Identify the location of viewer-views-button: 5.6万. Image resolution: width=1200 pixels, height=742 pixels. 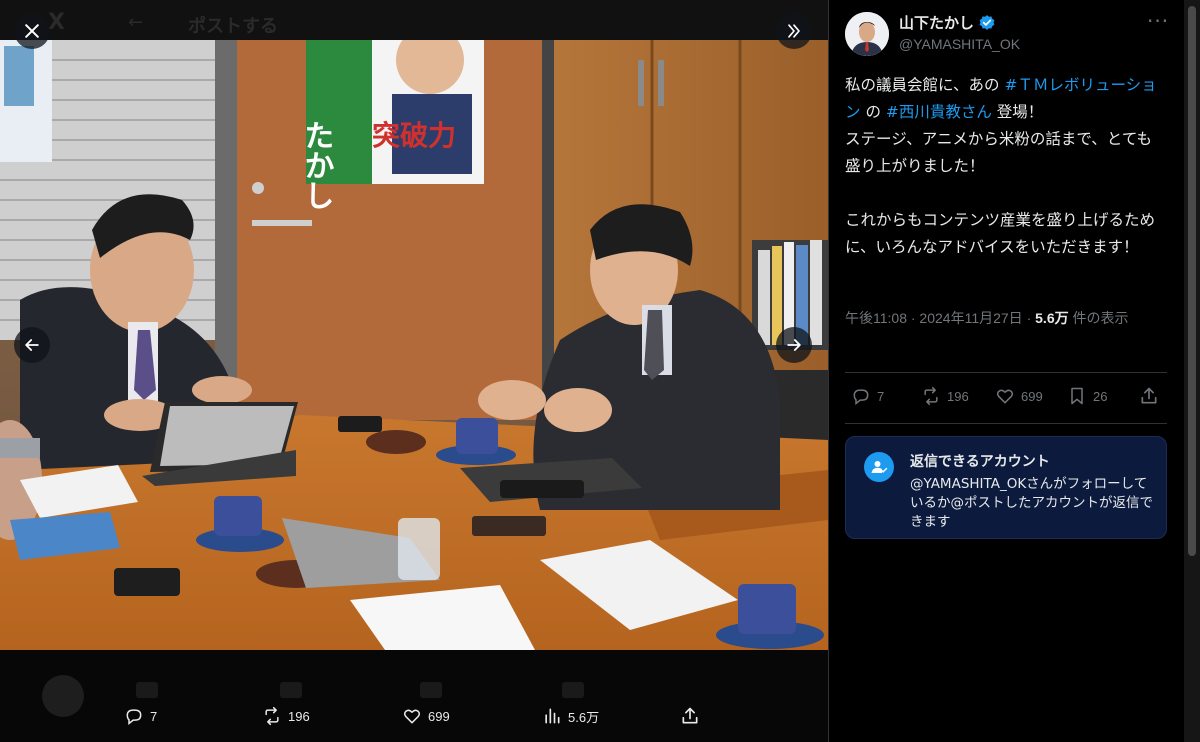
(570, 716).